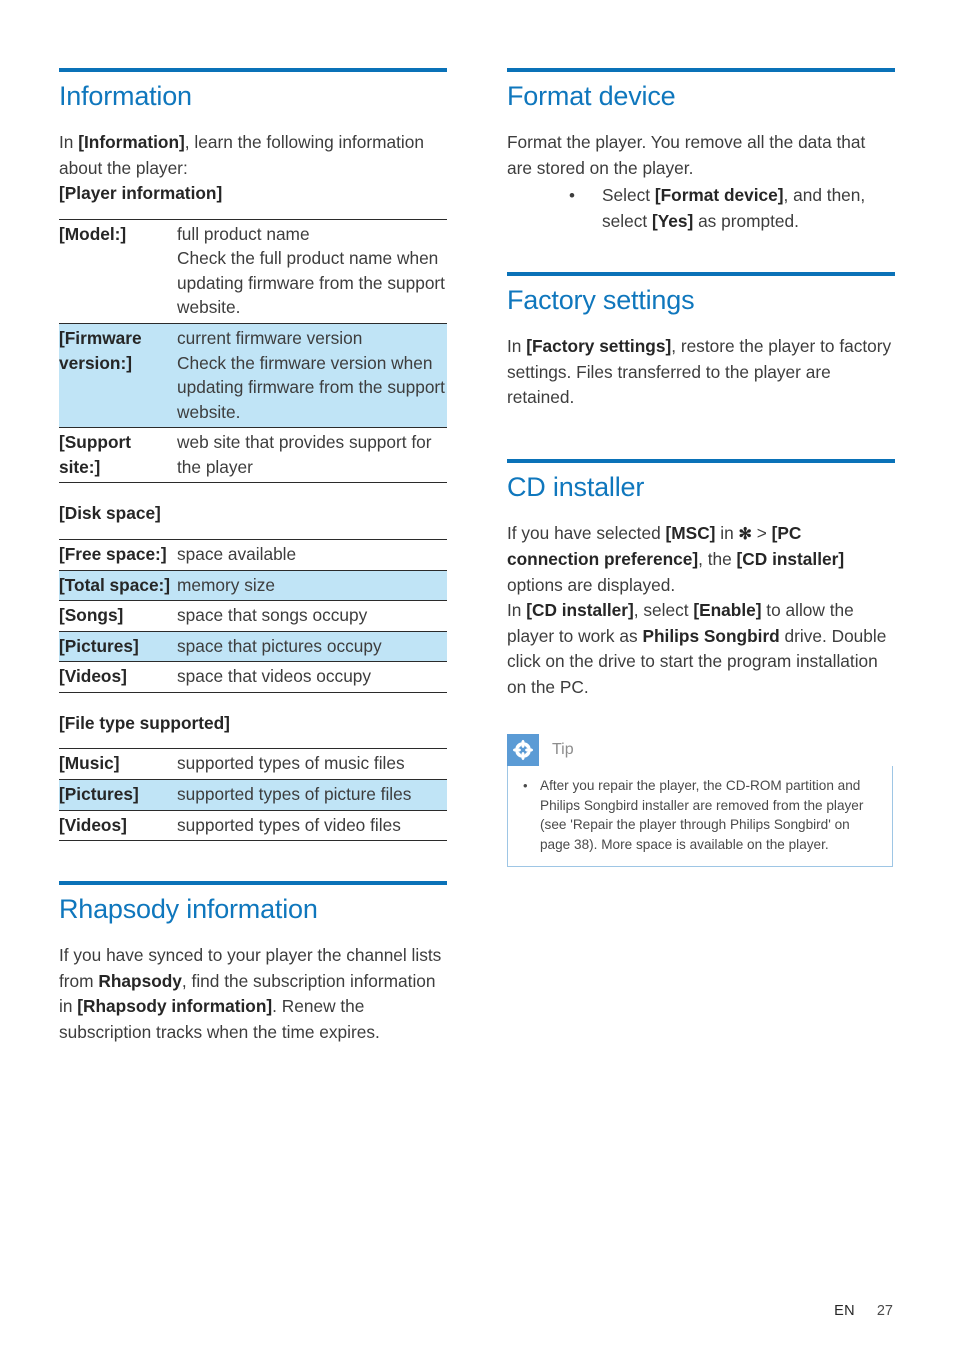 The height and width of the screenshot is (1350, 954). What do you see at coordinates (312, 585) in the screenshot?
I see `table-cell-value: memory size` at bounding box center [312, 585].